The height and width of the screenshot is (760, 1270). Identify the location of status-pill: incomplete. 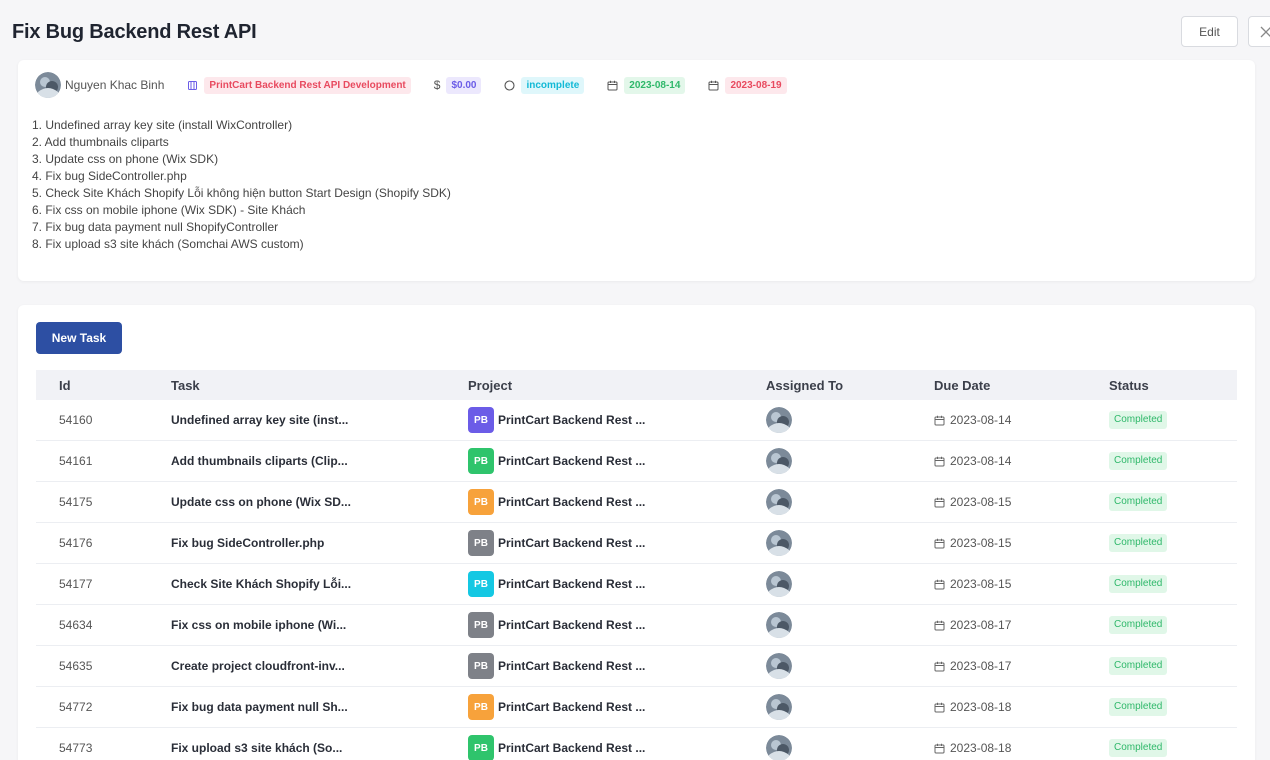
(553, 85).